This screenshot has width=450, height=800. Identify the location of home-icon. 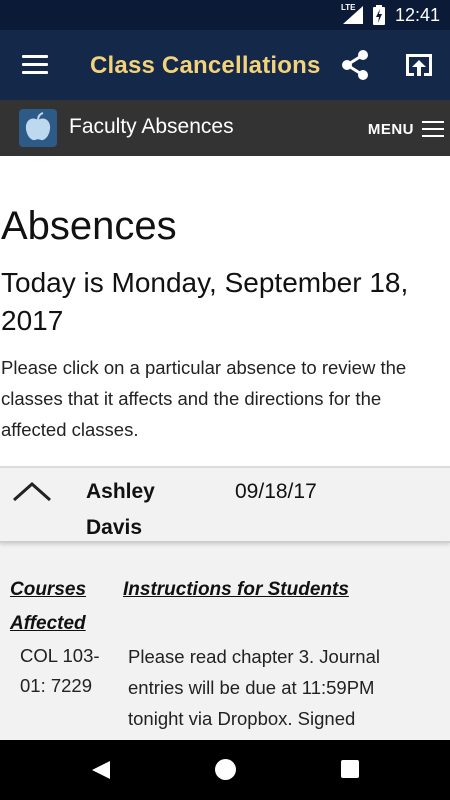
(225, 769).